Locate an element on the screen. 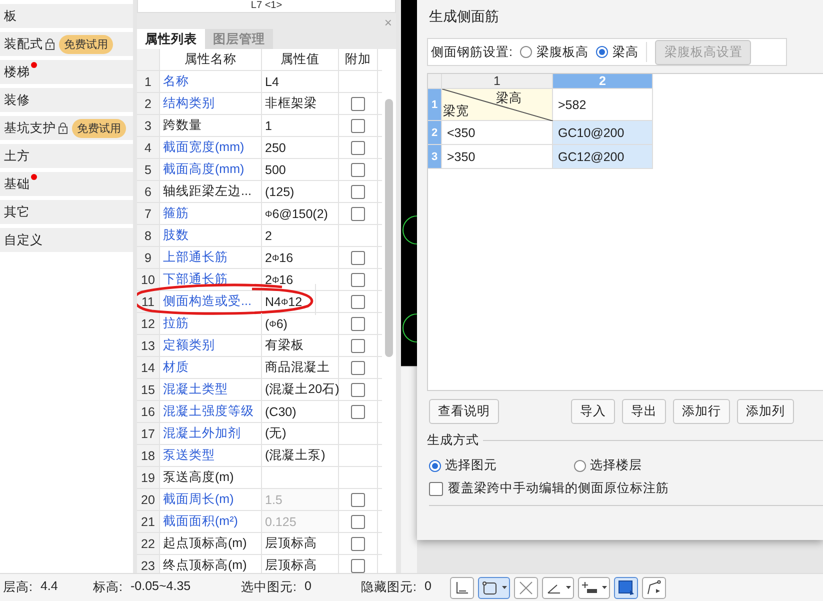 The width and height of the screenshot is (823, 601). status-label: 层高: is located at coordinates (17, 587).